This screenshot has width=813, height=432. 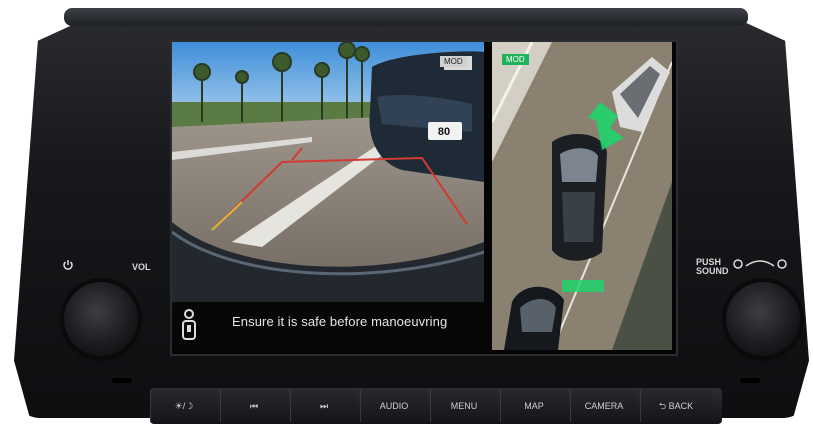 What do you see at coordinates (444, 132) in the screenshot?
I see `distance-label: 80` at bounding box center [444, 132].